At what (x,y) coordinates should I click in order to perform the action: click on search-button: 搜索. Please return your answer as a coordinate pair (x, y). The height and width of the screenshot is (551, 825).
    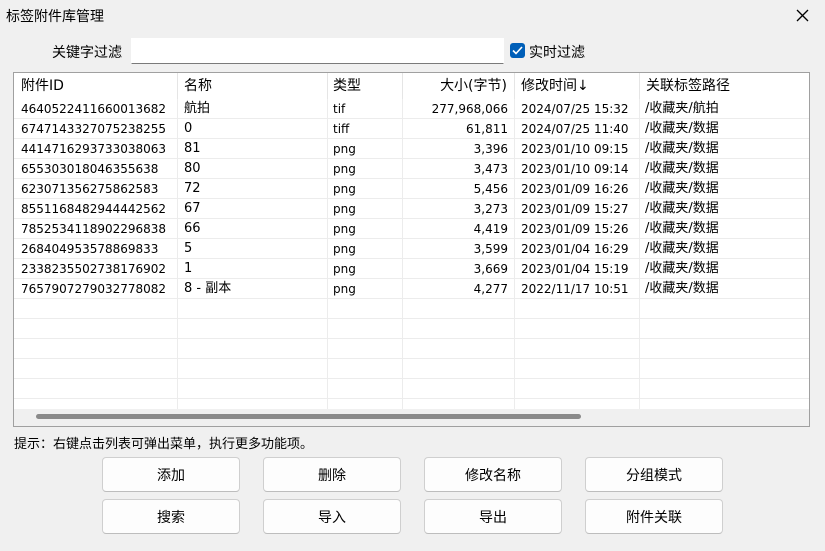
    Looking at the image, I should click on (171, 516).